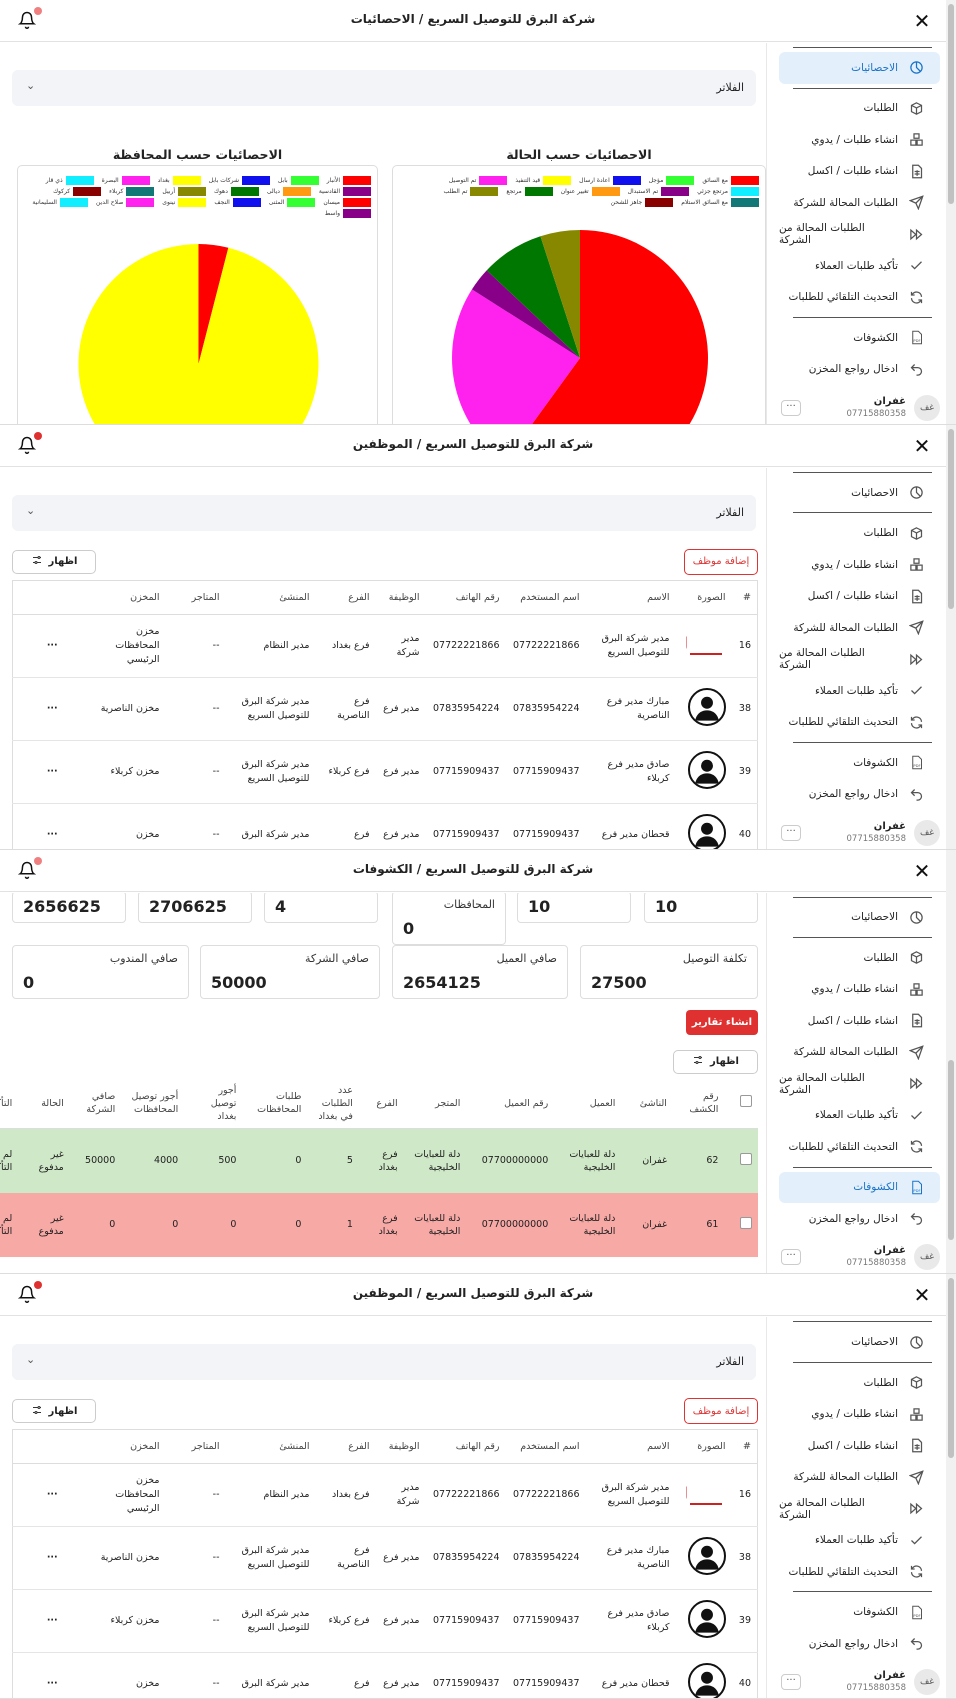  I want to click on column-header: الوظيفة, so click(400, 1447).